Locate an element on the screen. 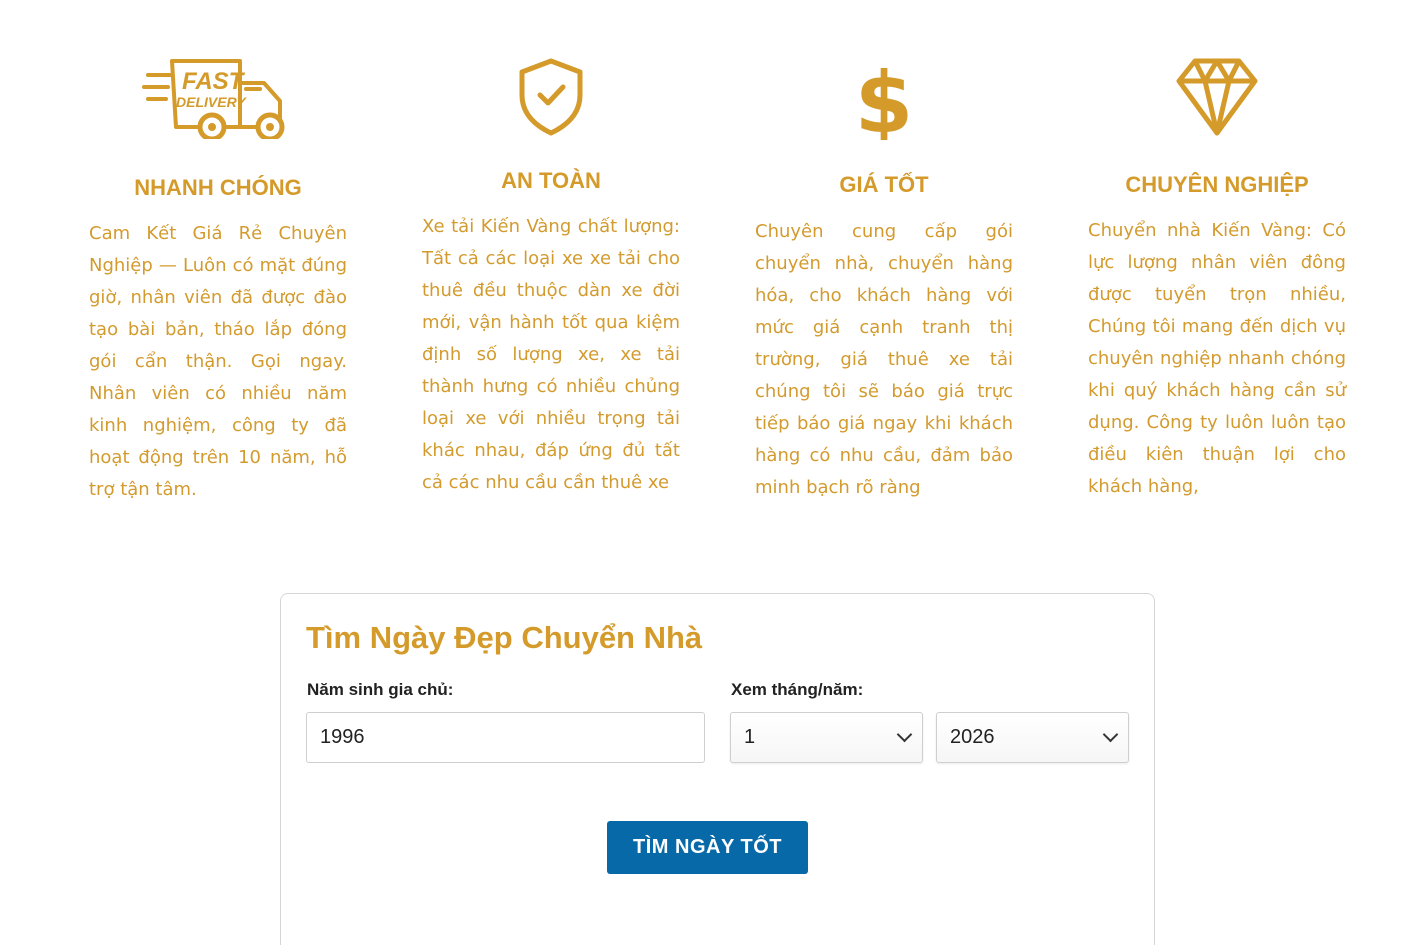 The image size is (1406, 945). year-select-value: 2026 is located at coordinates (972, 737).